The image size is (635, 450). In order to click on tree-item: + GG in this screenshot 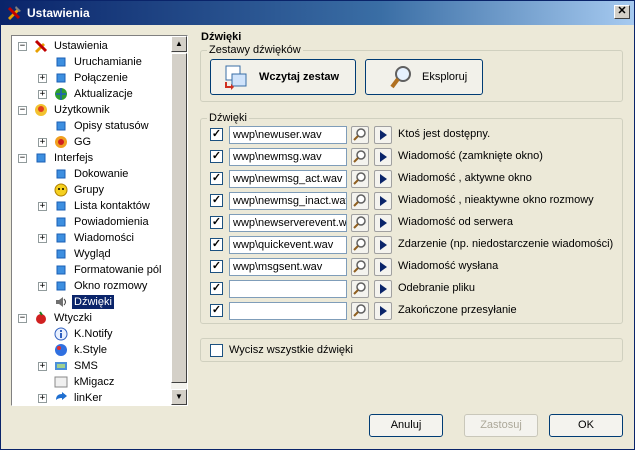, I will do `click(92, 142)`.